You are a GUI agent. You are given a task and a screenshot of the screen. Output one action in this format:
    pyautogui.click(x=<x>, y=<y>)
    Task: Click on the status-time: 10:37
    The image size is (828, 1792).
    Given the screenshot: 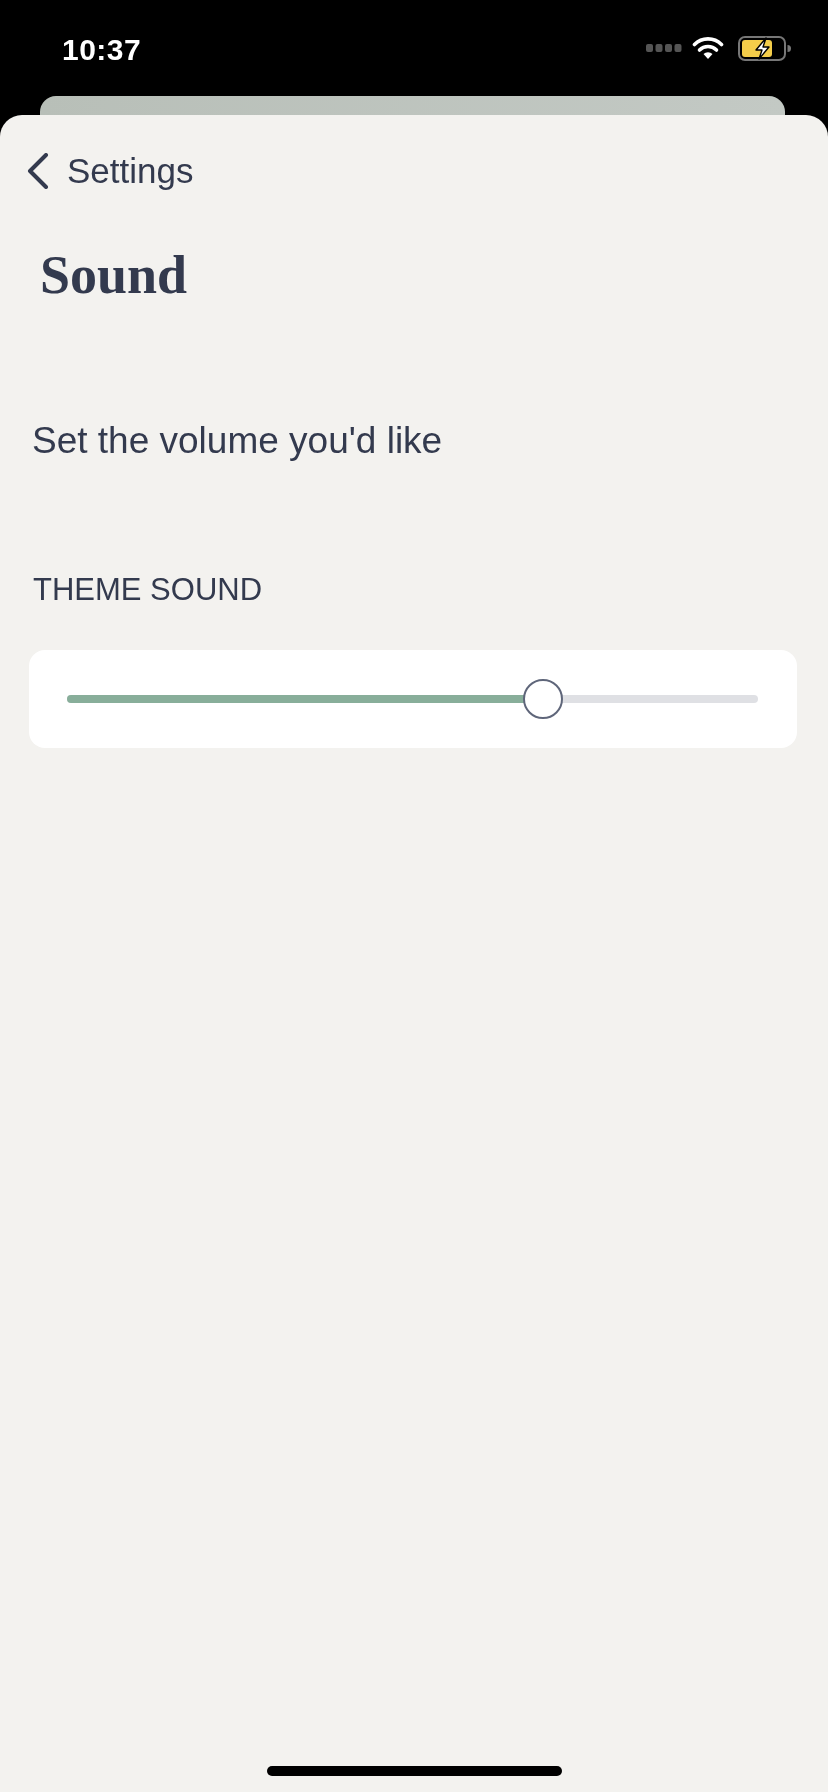 What is the action you would take?
    pyautogui.click(x=102, y=49)
    